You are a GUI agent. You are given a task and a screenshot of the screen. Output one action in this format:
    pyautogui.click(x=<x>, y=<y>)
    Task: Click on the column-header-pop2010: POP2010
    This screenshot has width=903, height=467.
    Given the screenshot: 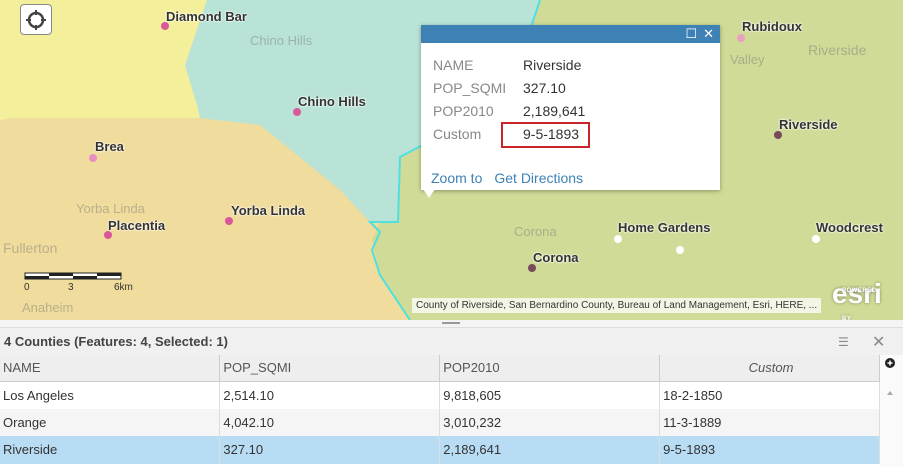 What is the action you would take?
    pyautogui.click(x=550, y=368)
    